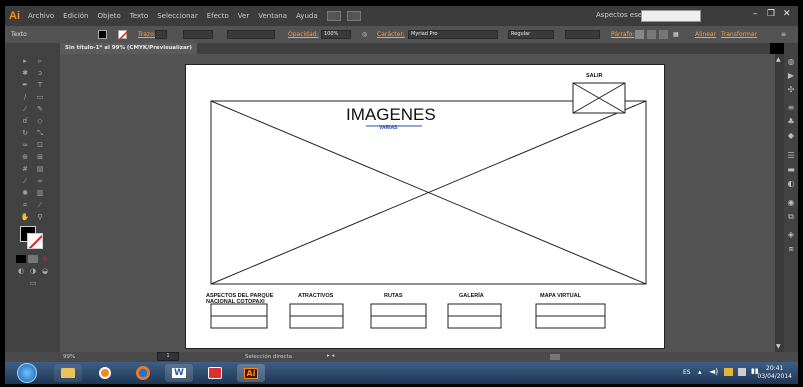 This screenshot has width=803, height=387. I want to click on direct-selection-tool-icon: ▹, so click(40, 61).